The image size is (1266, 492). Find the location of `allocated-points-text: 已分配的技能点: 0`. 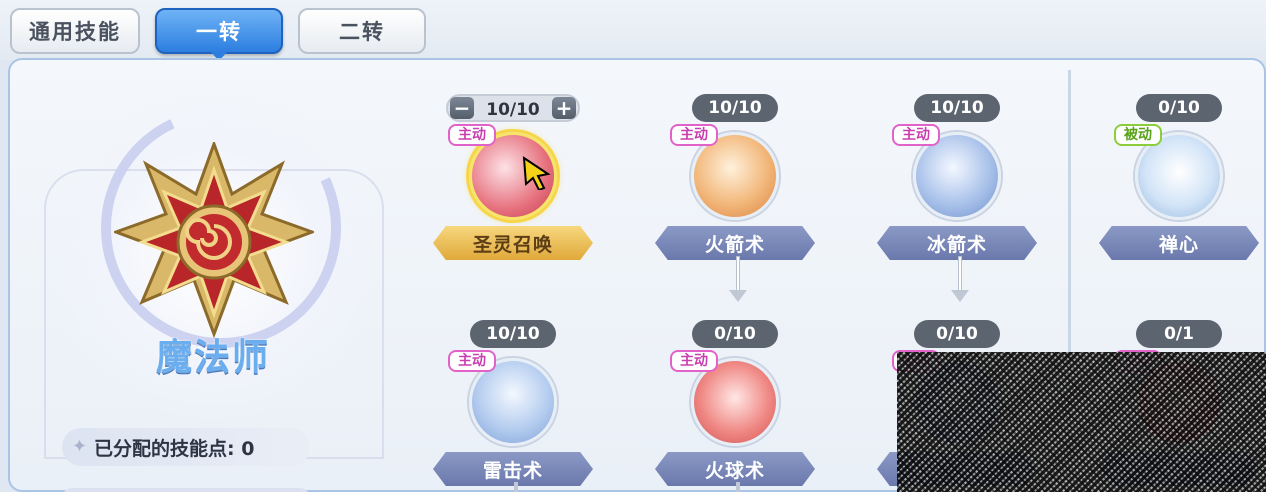

allocated-points-text: 已分配的技能点: 0 is located at coordinates (174, 448).